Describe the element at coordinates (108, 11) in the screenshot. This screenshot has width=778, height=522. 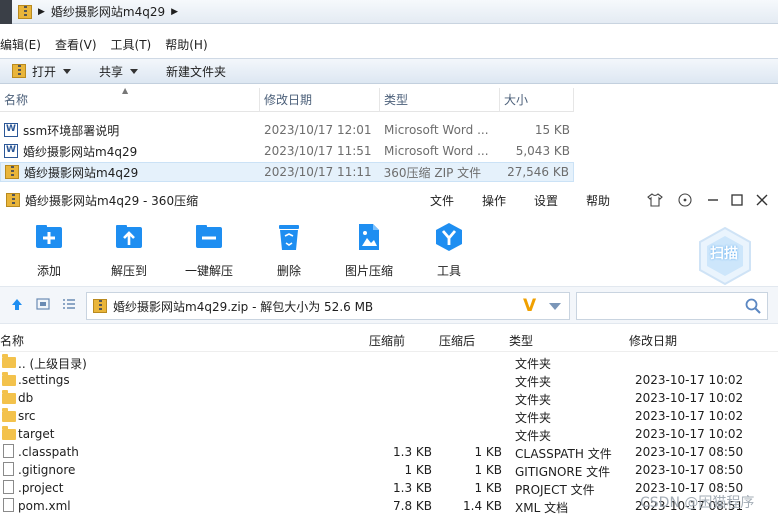
I see `breadcrumb-item: 婚纱摄影网站m4q29` at that location.